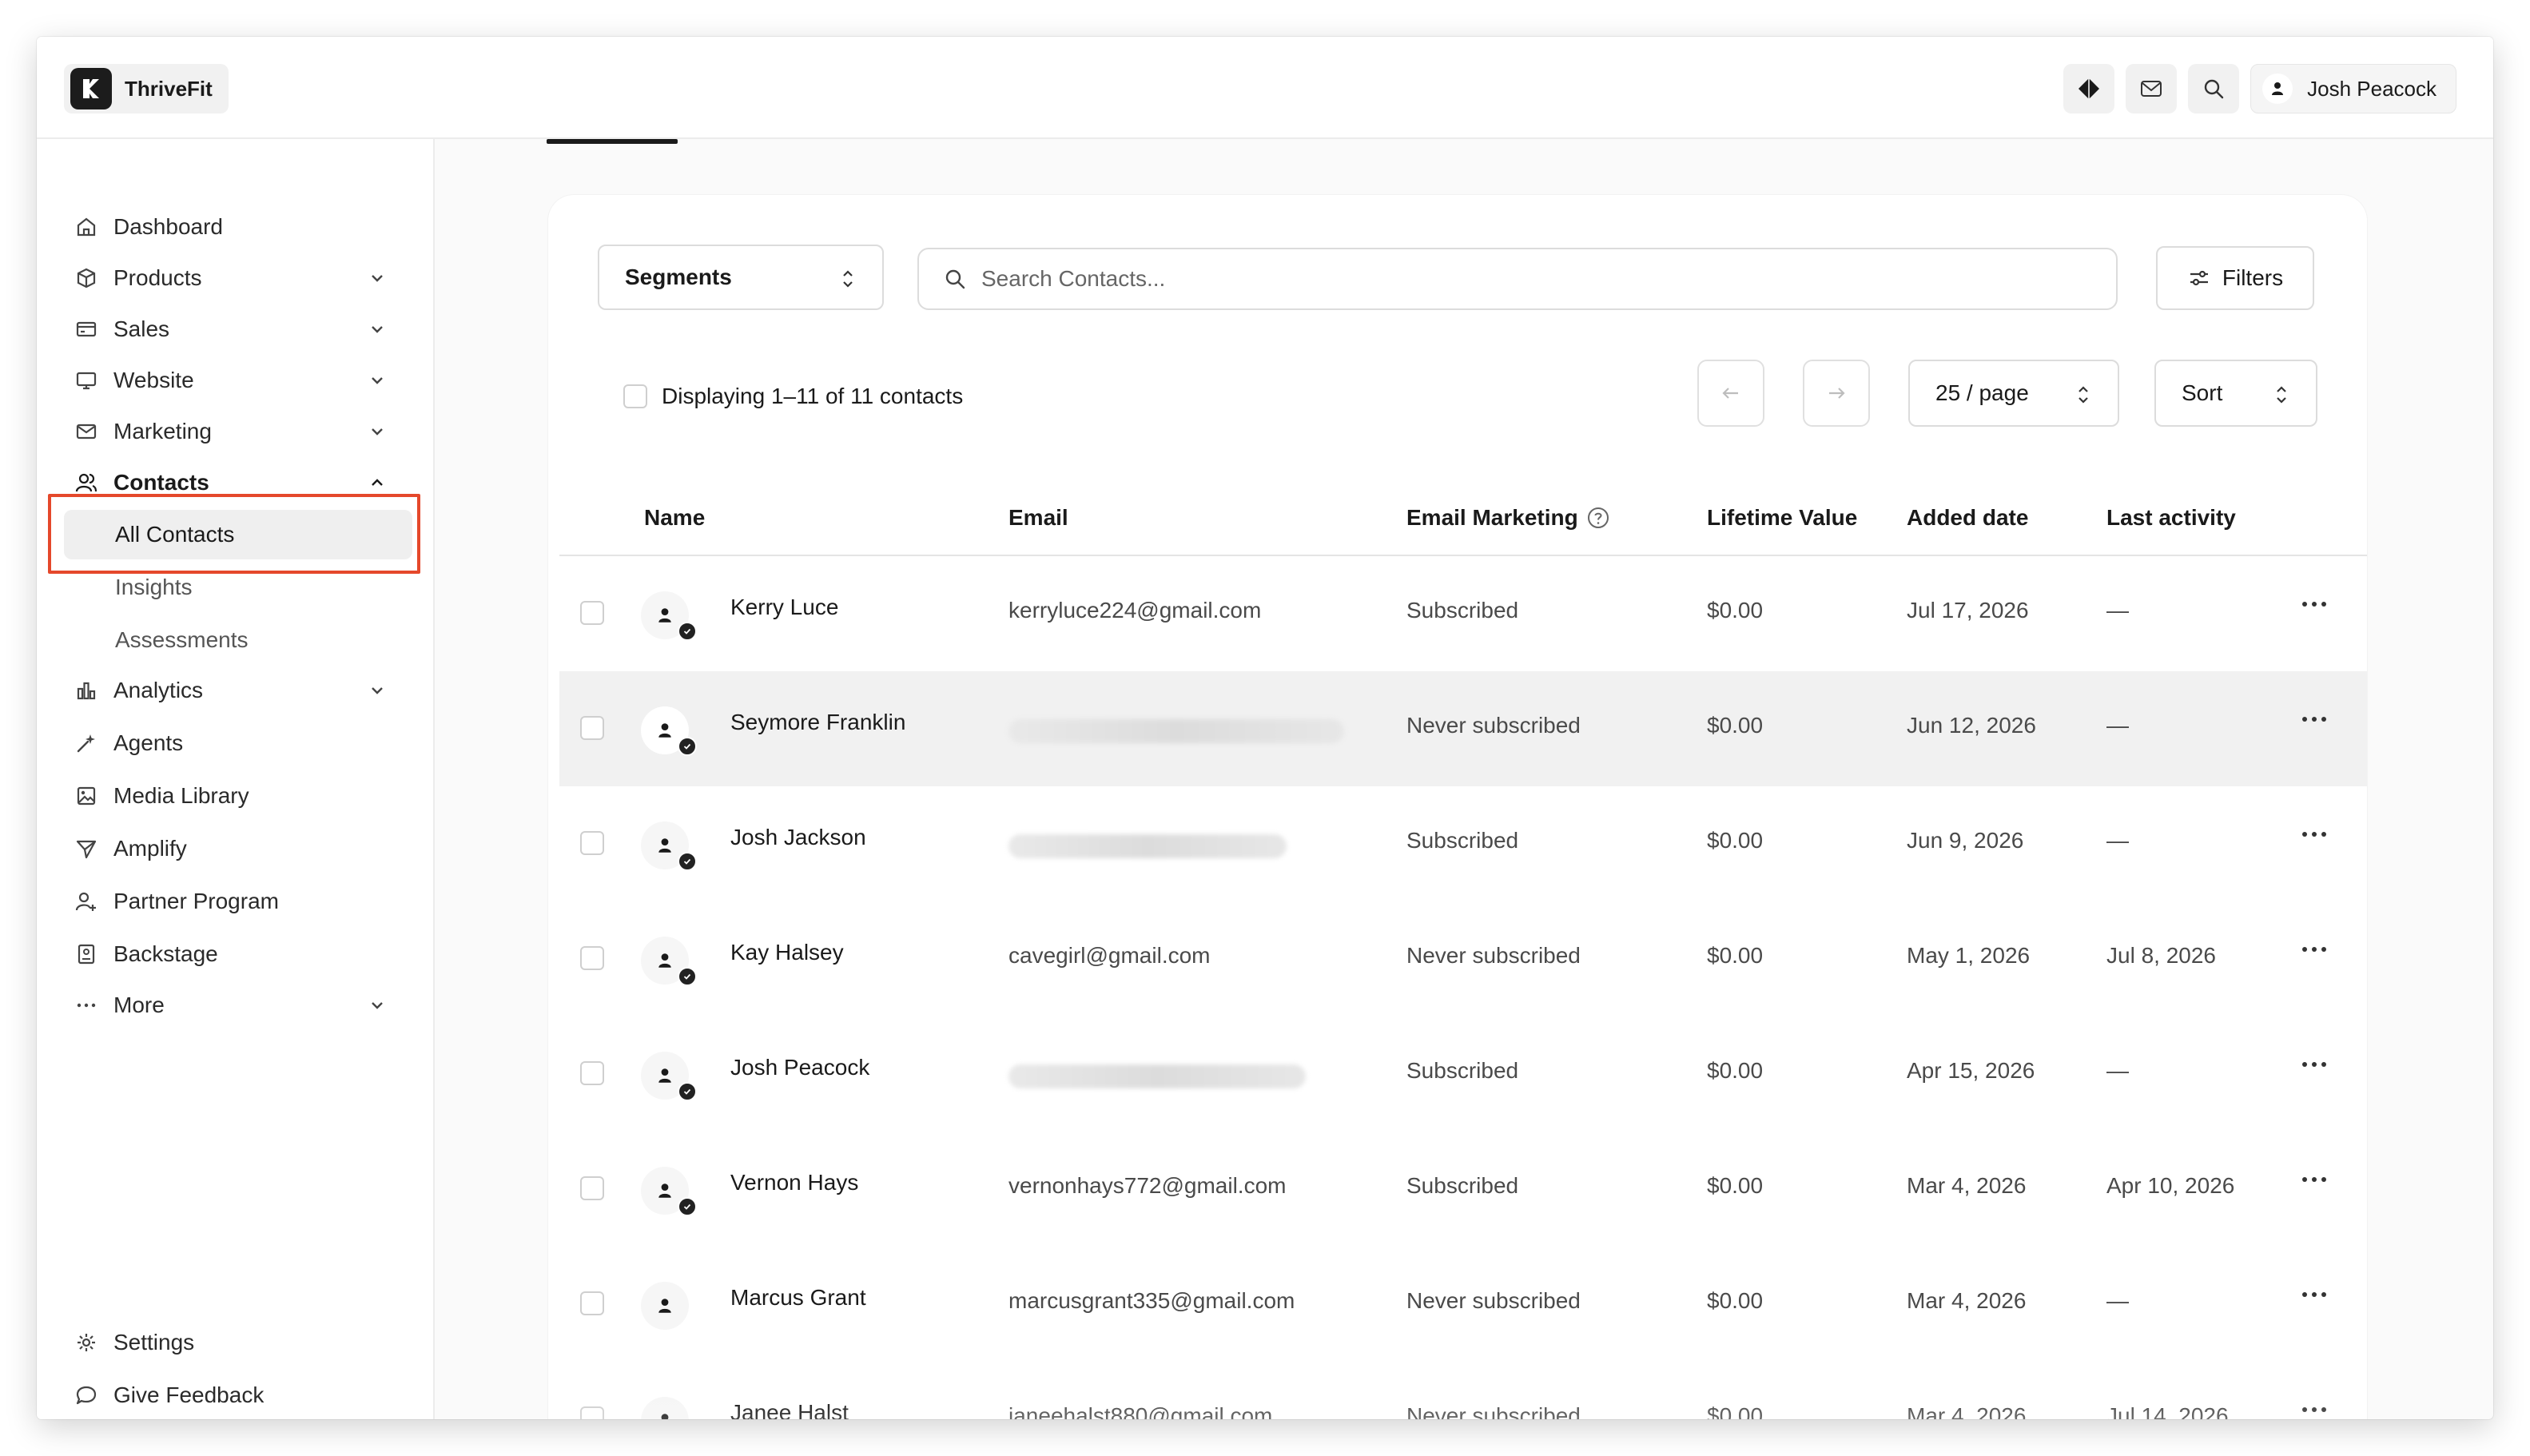 The width and height of the screenshot is (2530, 1456). I want to click on annotation-highlight-box, so click(234, 534).